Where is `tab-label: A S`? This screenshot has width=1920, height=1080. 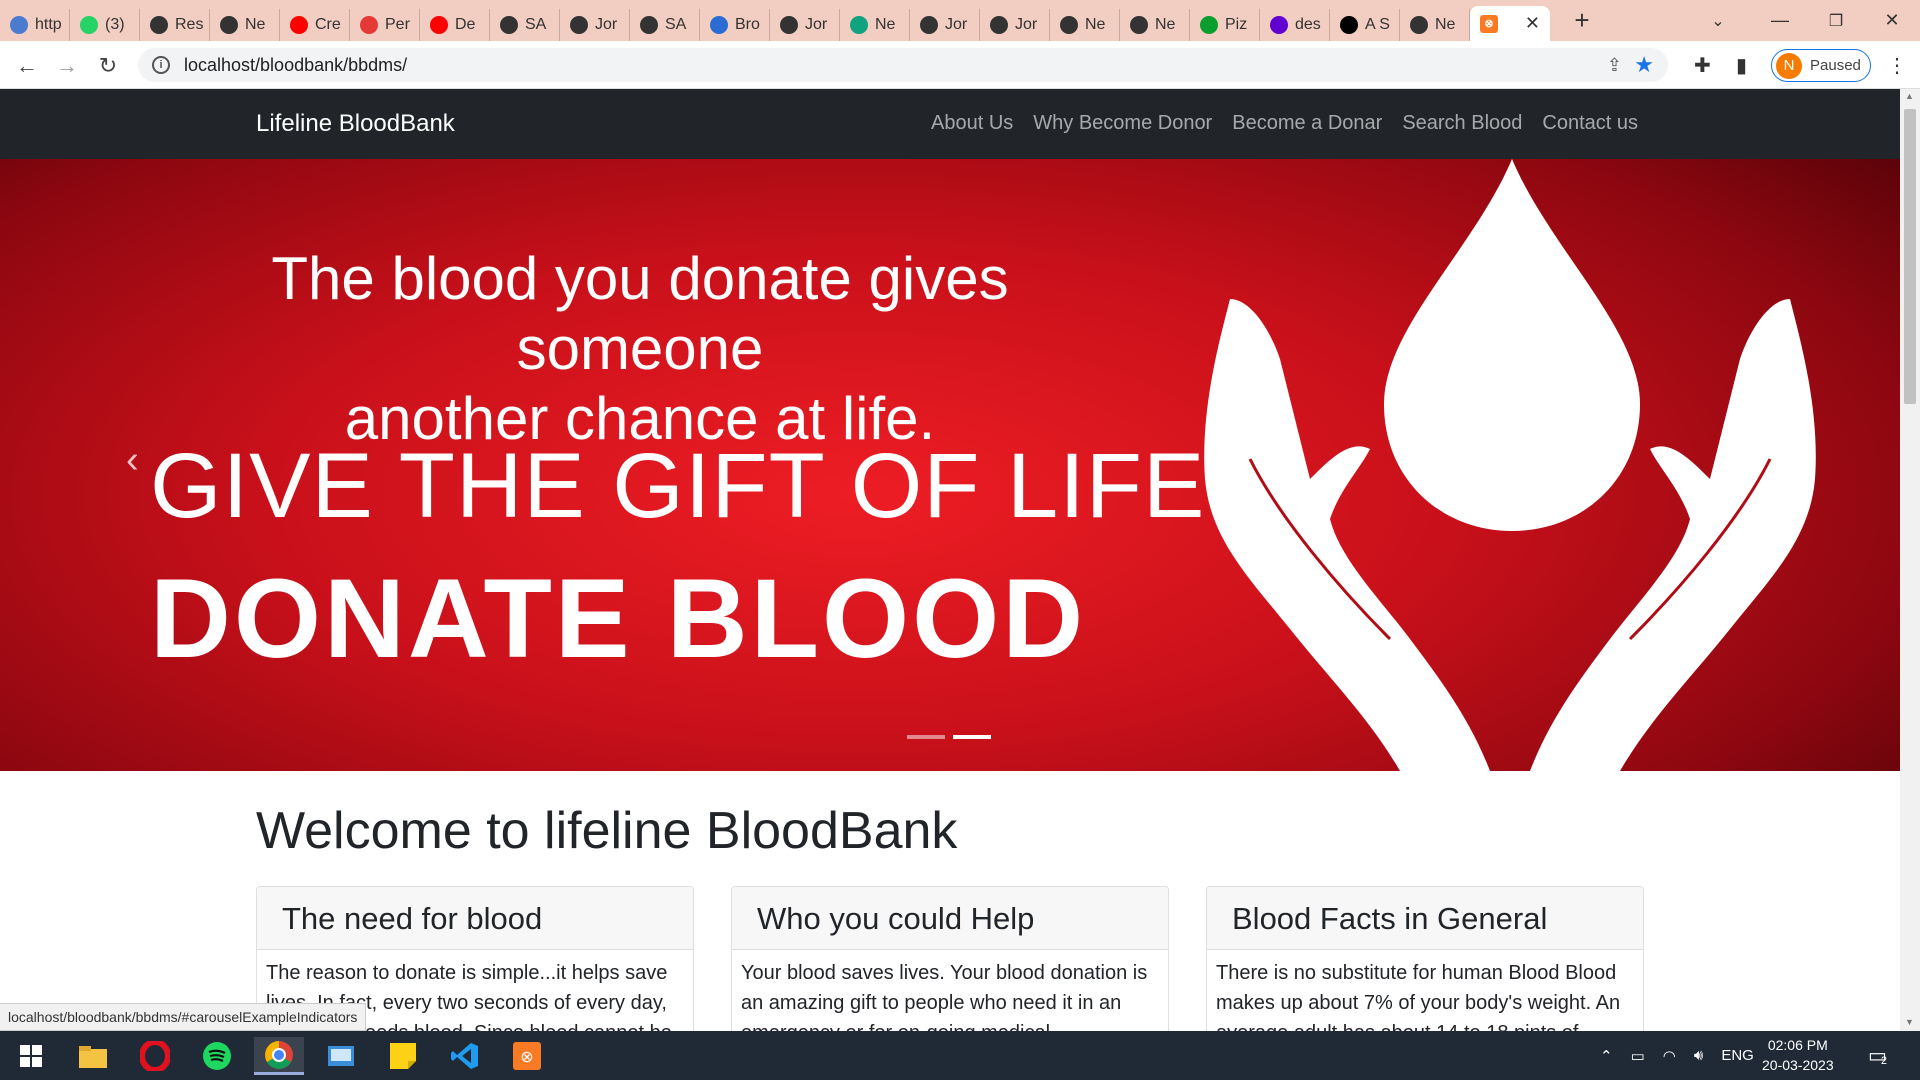 tab-label: A S is located at coordinates (1377, 24).